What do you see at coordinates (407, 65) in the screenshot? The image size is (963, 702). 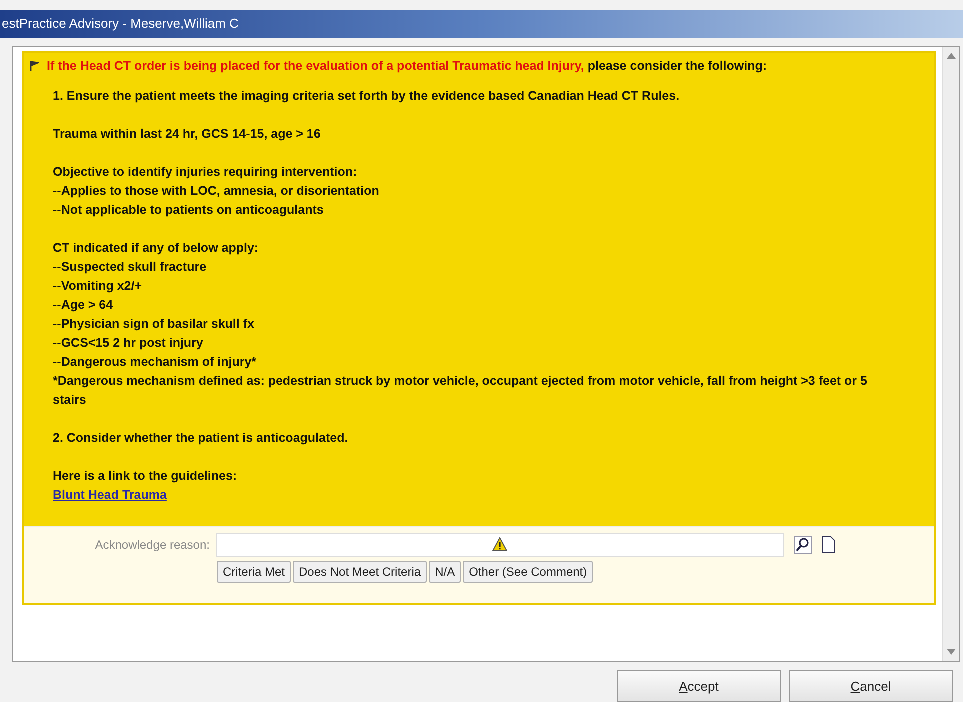 I see `advisory-heading: If the Head CT order is being placed for the evaluation of a potential Traumatic head Injury, please consider the following:` at bounding box center [407, 65].